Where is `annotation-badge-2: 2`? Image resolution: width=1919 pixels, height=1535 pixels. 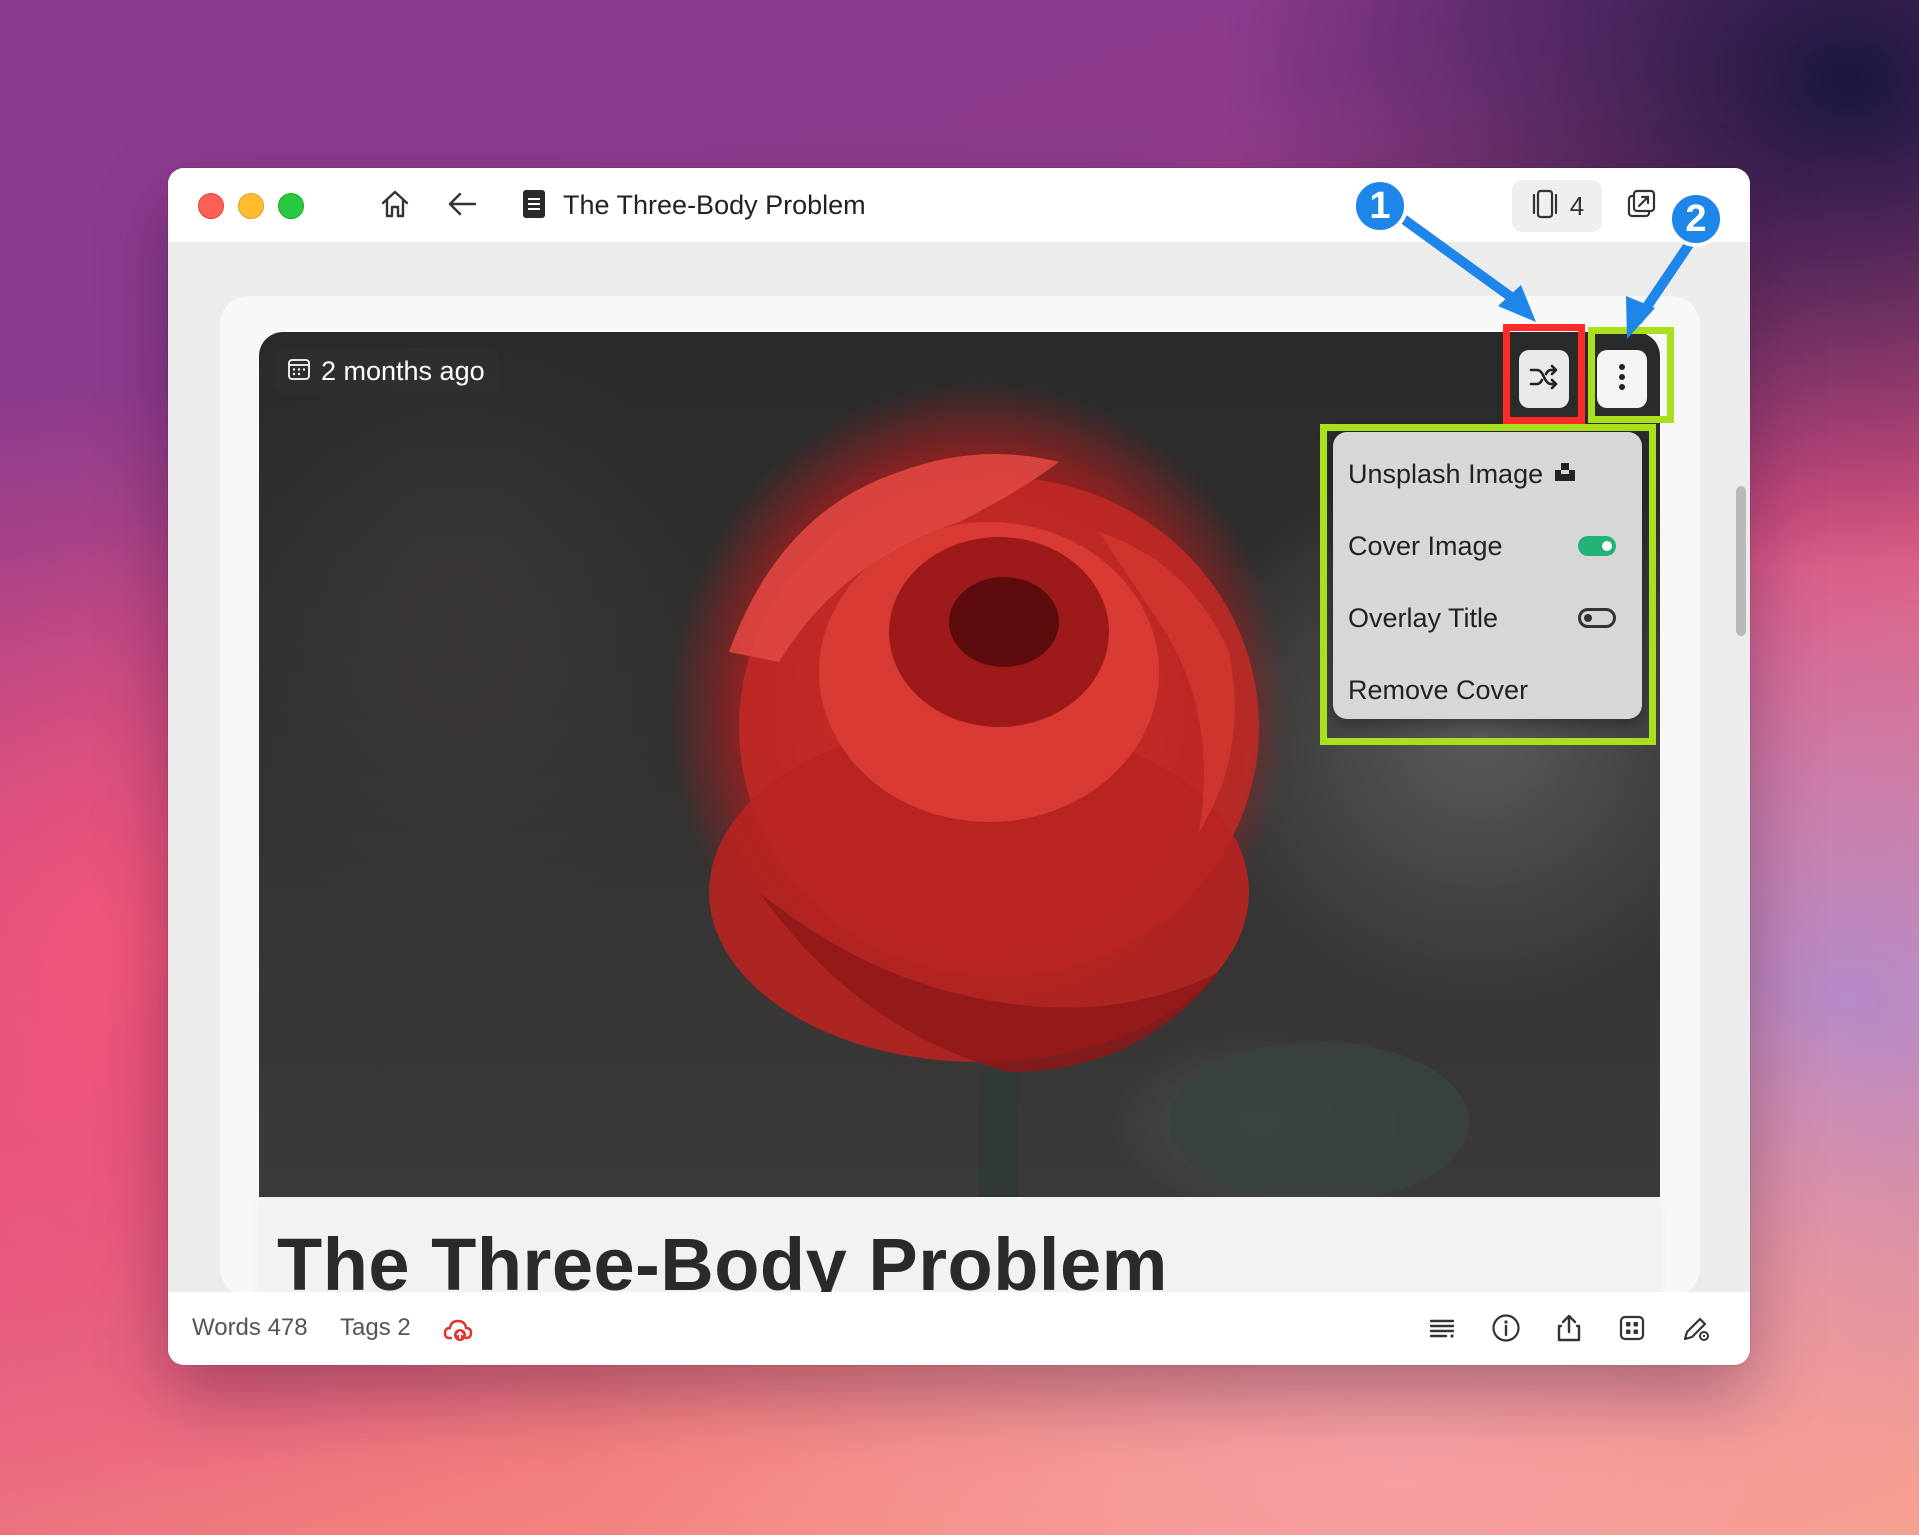 annotation-badge-2: 2 is located at coordinates (1696, 219).